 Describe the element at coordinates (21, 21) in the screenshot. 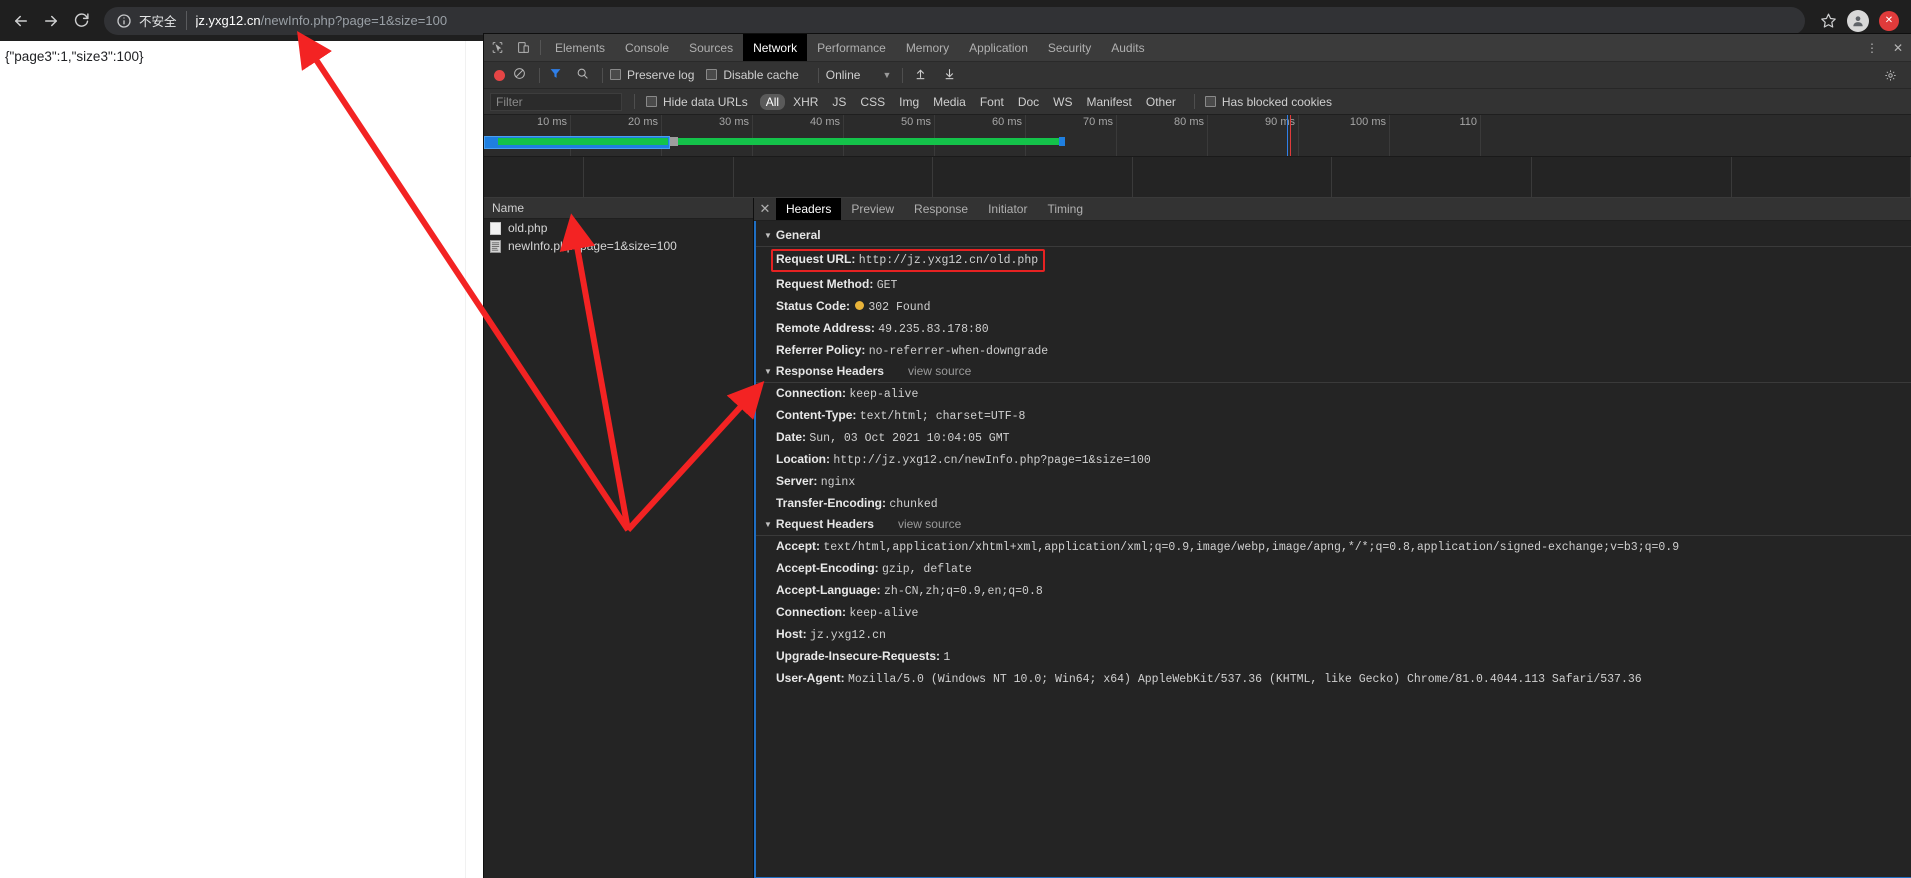

I see `back-arrow-icon` at that location.